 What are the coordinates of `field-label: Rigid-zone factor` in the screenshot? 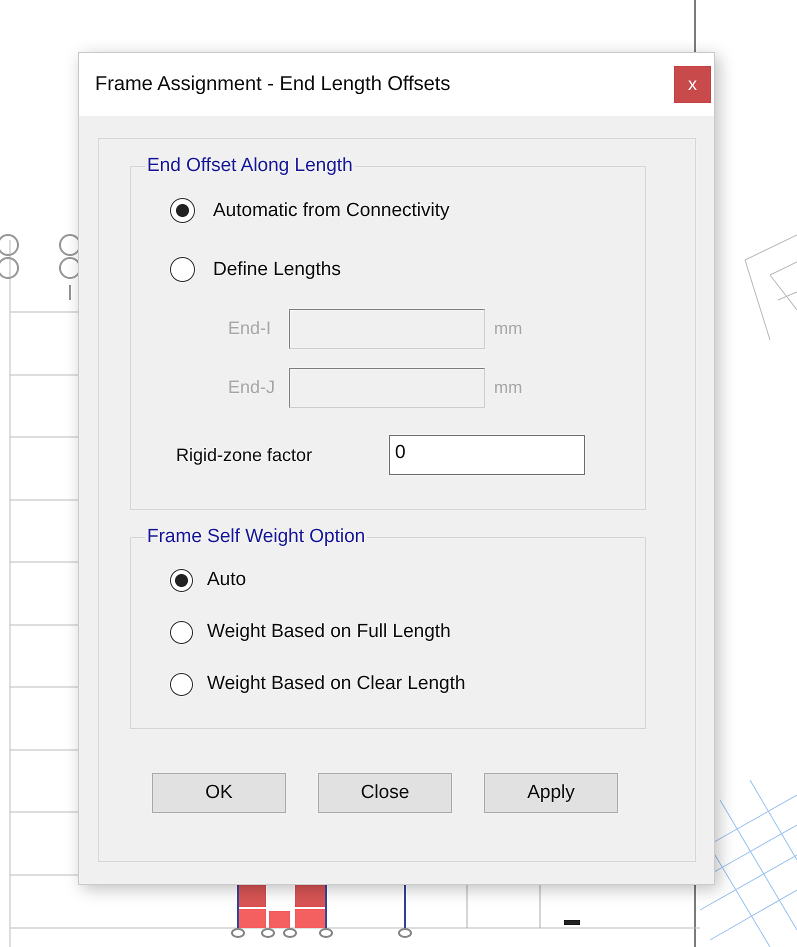 It's located at (244, 455).